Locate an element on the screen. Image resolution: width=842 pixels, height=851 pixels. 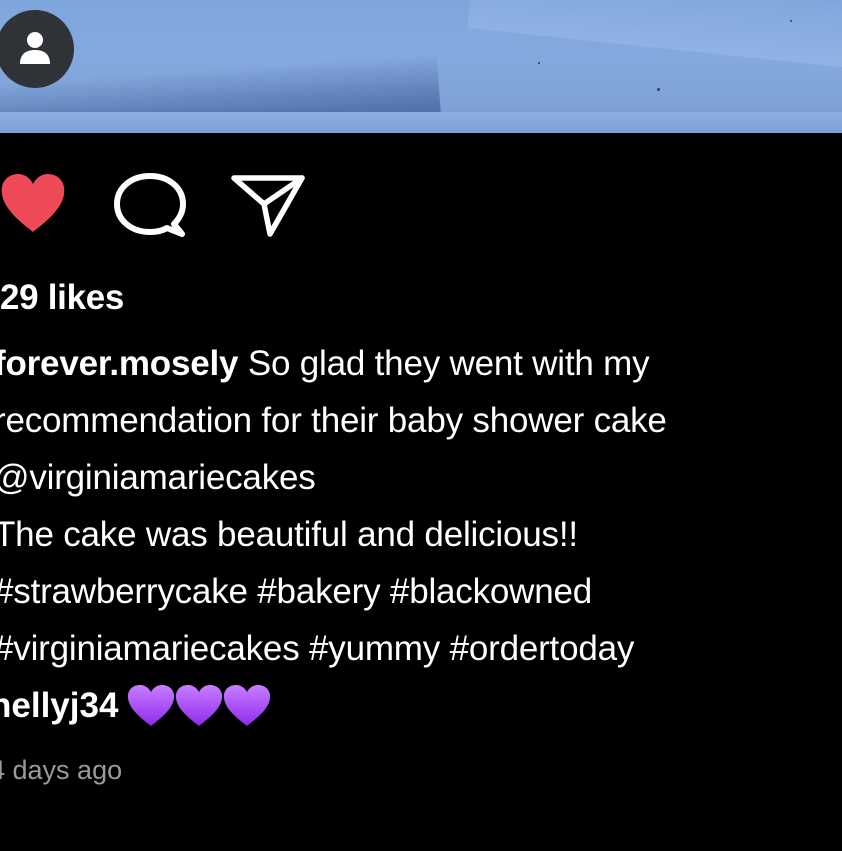
user-silhouette-icon is located at coordinates (35, 48).